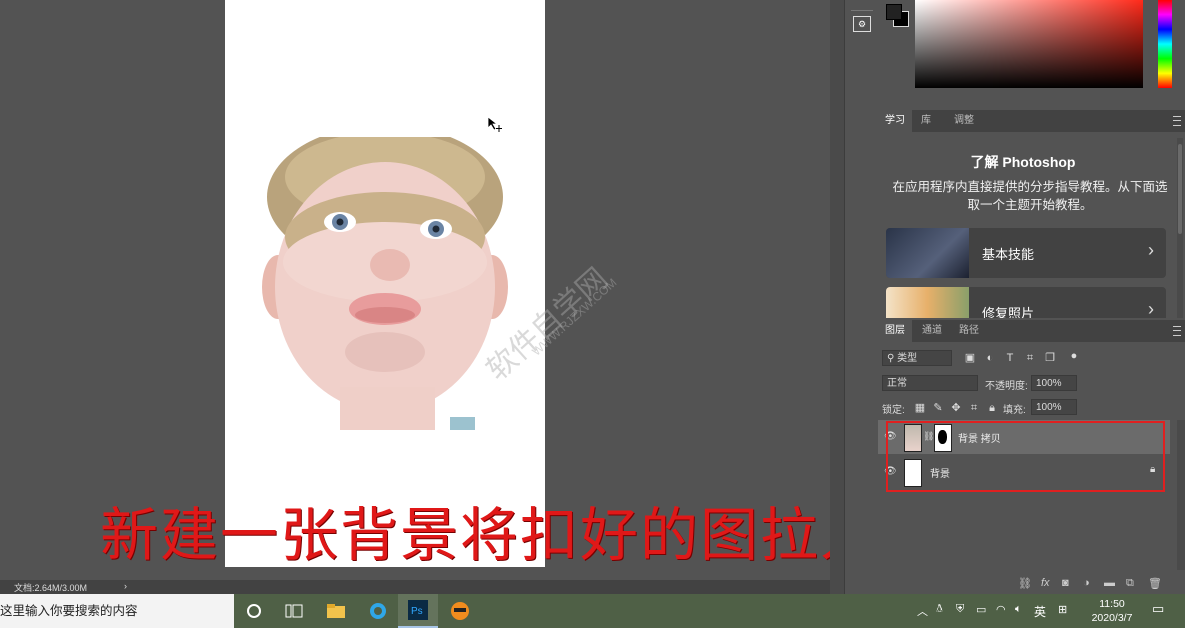 This screenshot has width=1185, height=628. I want to click on lock-position-icon: ✥, so click(956, 408).